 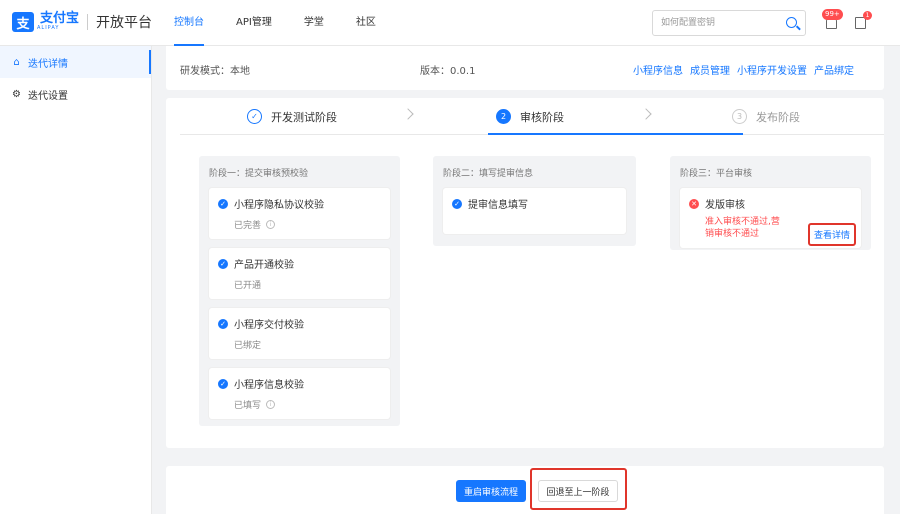 I want to click on step-release: 3 发布阶段, so click(x=766, y=116).